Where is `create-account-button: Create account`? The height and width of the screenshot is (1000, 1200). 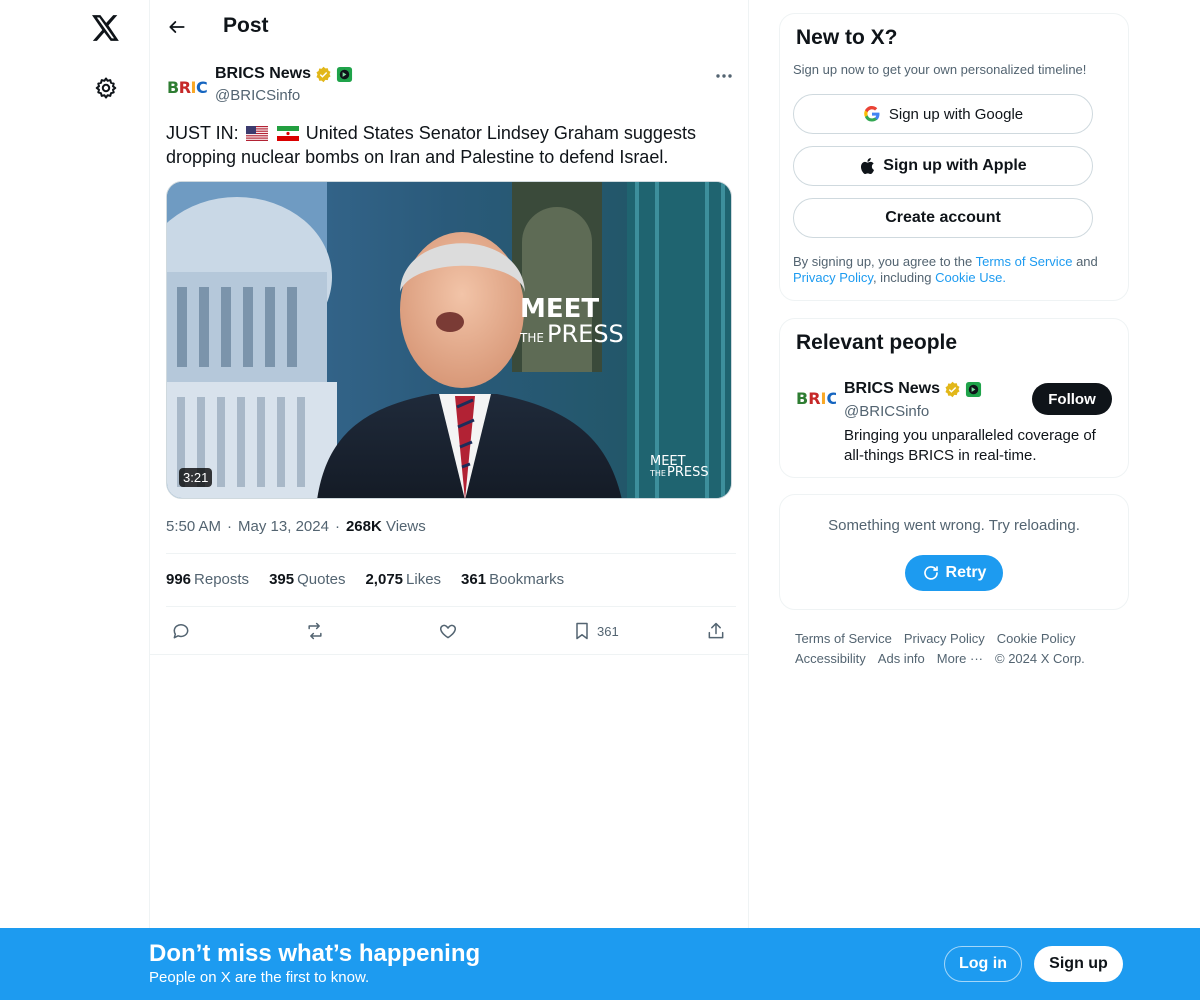
create-account-button: Create account is located at coordinates (943, 218).